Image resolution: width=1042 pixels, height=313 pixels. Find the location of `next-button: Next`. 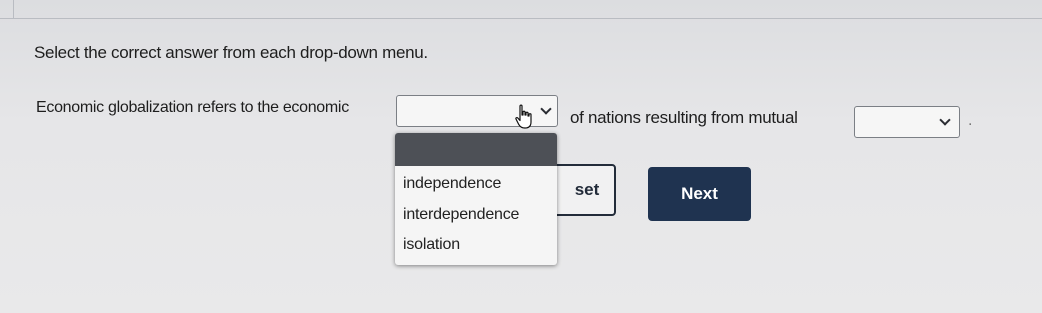

next-button: Next is located at coordinates (699, 194).